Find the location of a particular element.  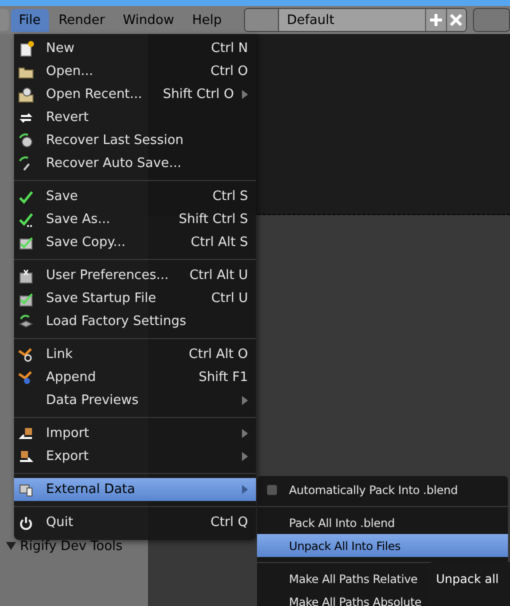

menu-item: Export is located at coordinates (135, 456).